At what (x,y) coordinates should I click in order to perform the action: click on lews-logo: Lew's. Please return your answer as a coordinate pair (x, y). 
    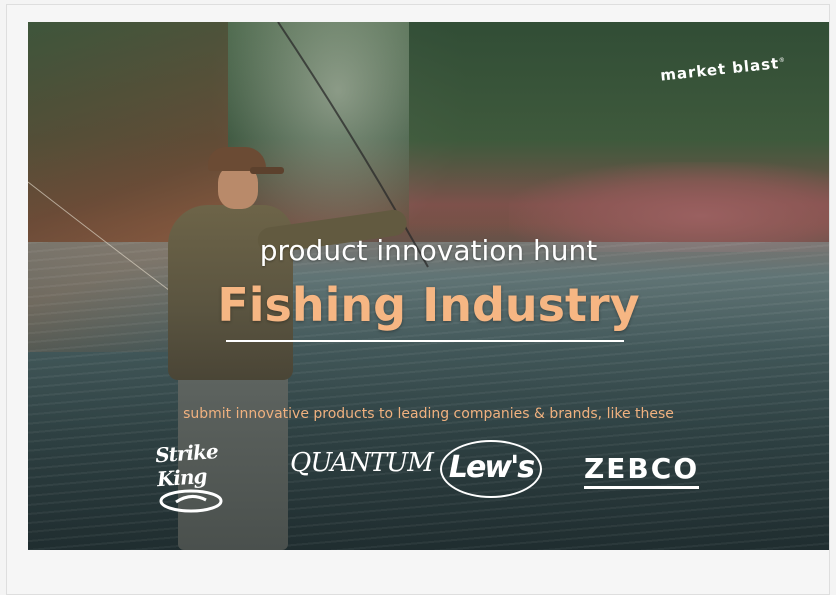
    Looking at the image, I should click on (491, 469).